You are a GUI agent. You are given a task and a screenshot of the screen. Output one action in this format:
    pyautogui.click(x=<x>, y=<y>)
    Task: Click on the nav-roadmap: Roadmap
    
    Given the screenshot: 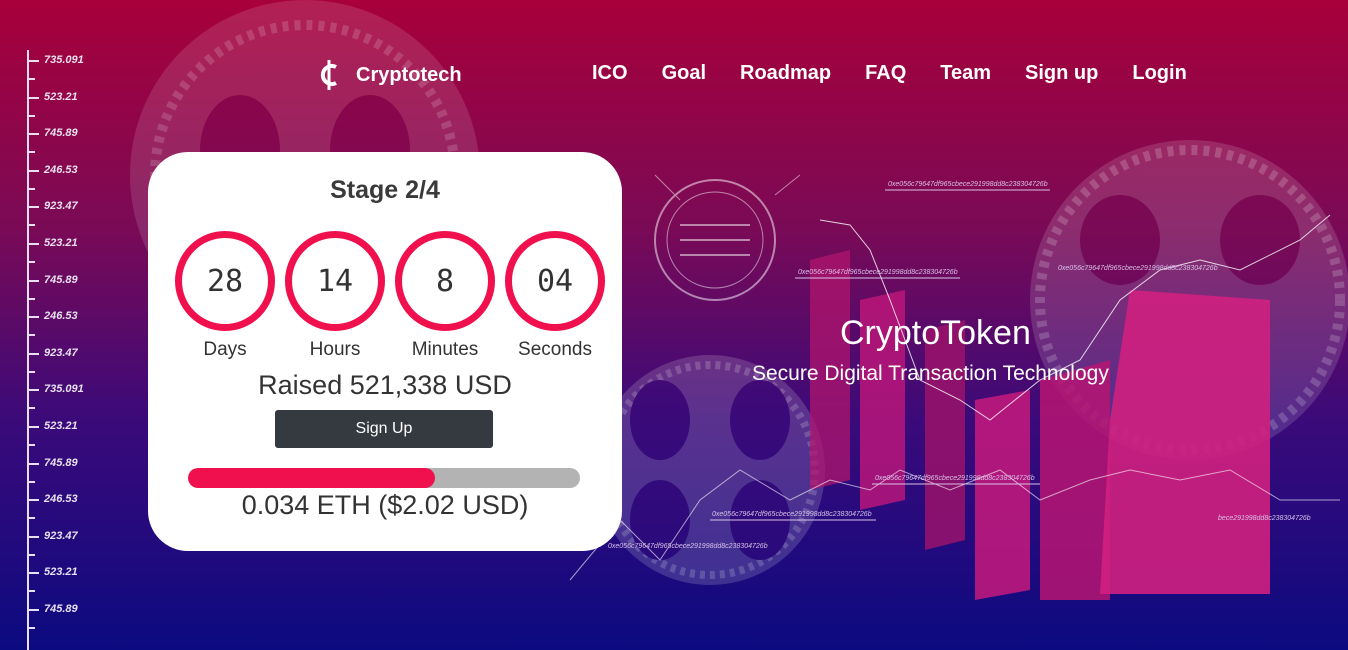 What is the action you would take?
    pyautogui.click(x=785, y=73)
    